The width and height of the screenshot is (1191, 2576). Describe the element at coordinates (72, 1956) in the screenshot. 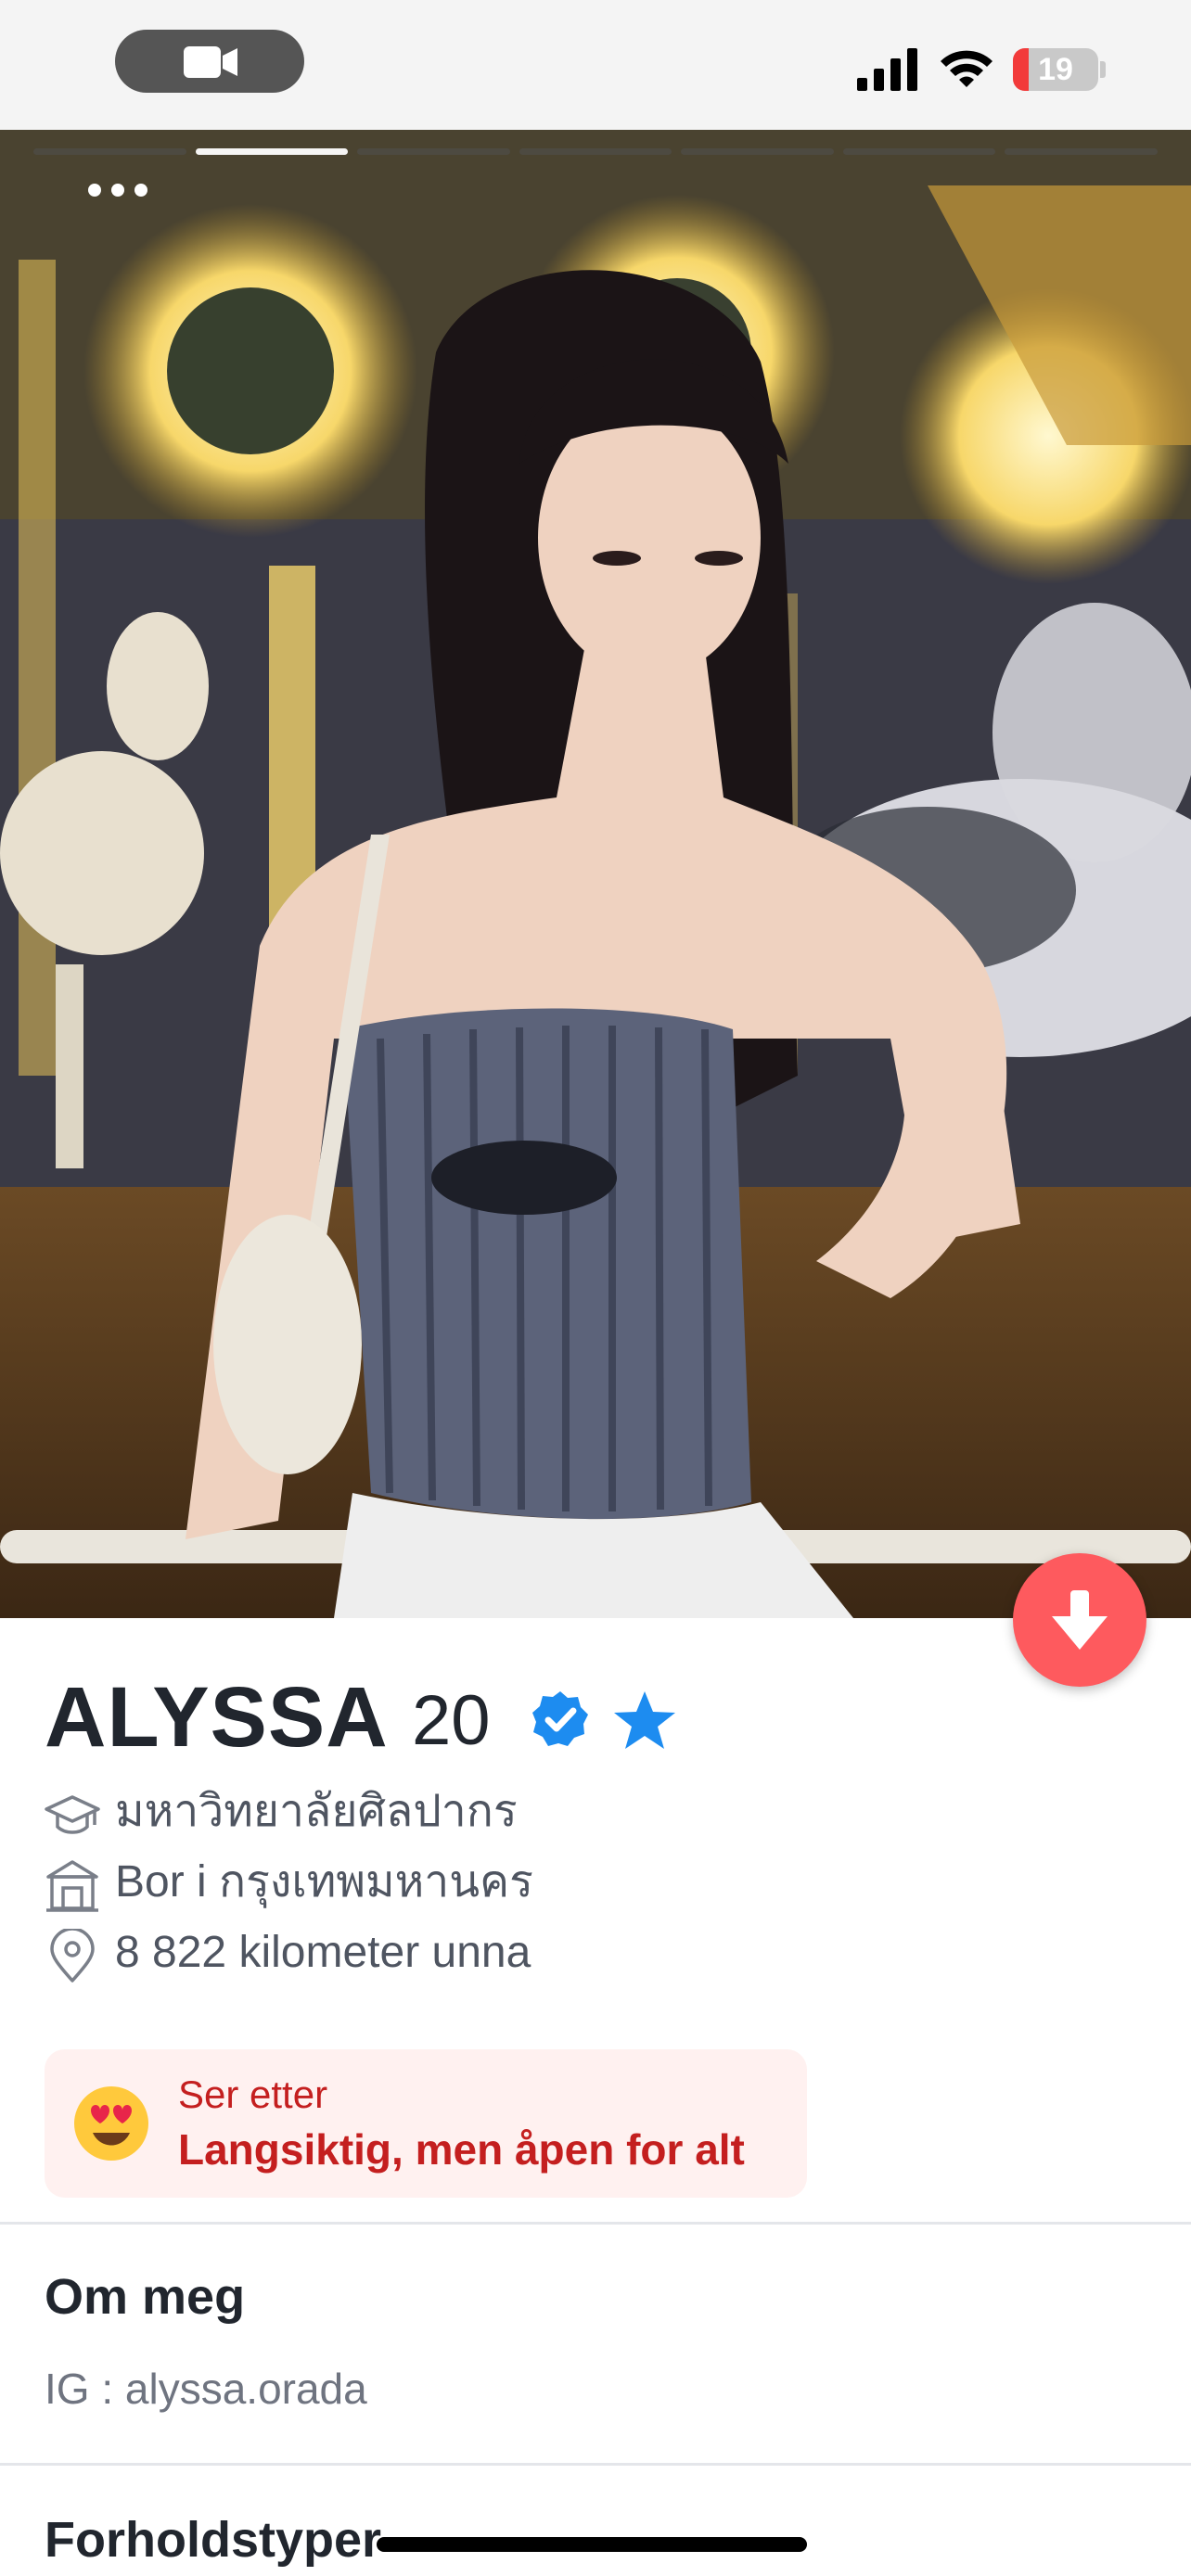

I see `location-pin-icon` at that location.